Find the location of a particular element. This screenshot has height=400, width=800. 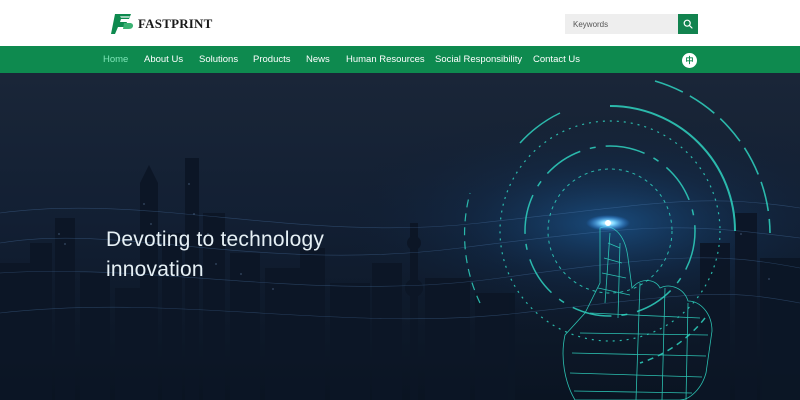

search-bar is located at coordinates (631, 24).